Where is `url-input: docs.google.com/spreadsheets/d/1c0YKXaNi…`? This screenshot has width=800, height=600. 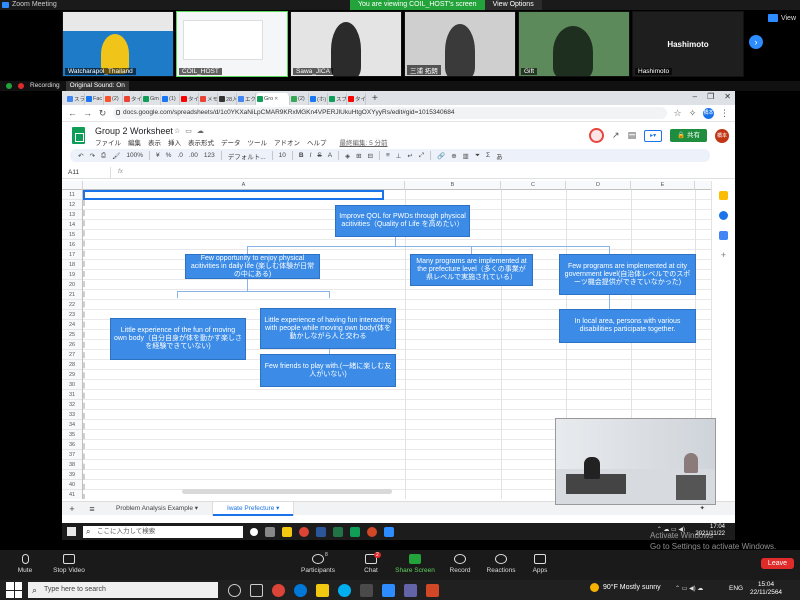
url-input: docs.google.com/spreadsheets/d/1c0YKXaNi… is located at coordinates (390, 113).